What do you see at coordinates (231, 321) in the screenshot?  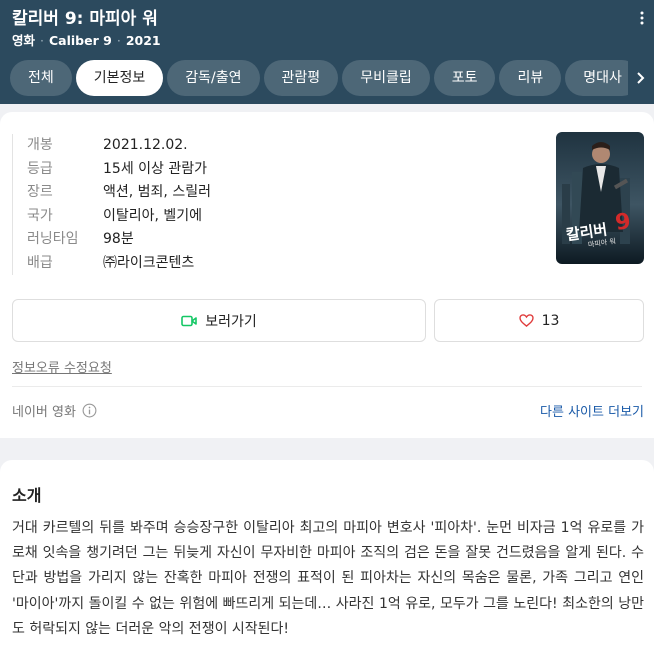 I see `watch-label: 보러가기` at bounding box center [231, 321].